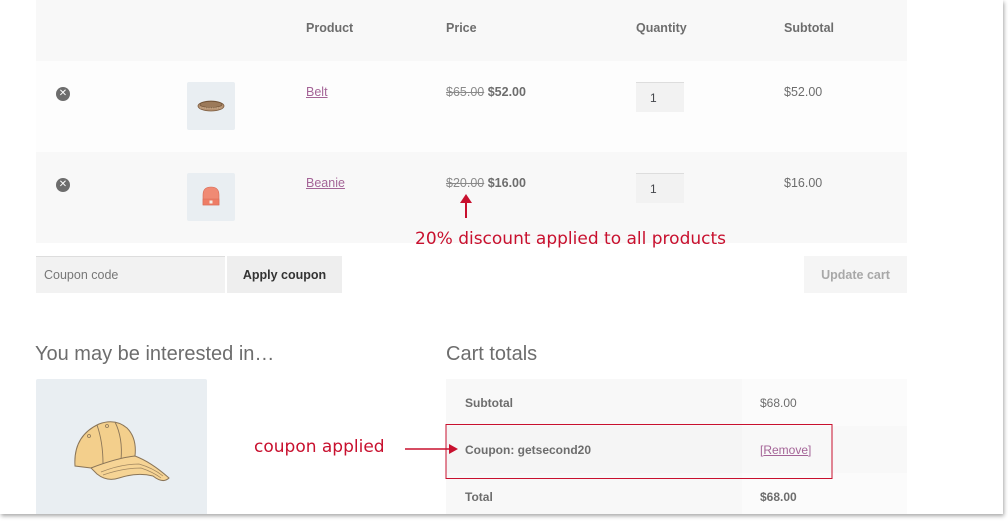  Describe the element at coordinates (506, 183) in the screenshot. I see `sale-price: $16.00` at that location.